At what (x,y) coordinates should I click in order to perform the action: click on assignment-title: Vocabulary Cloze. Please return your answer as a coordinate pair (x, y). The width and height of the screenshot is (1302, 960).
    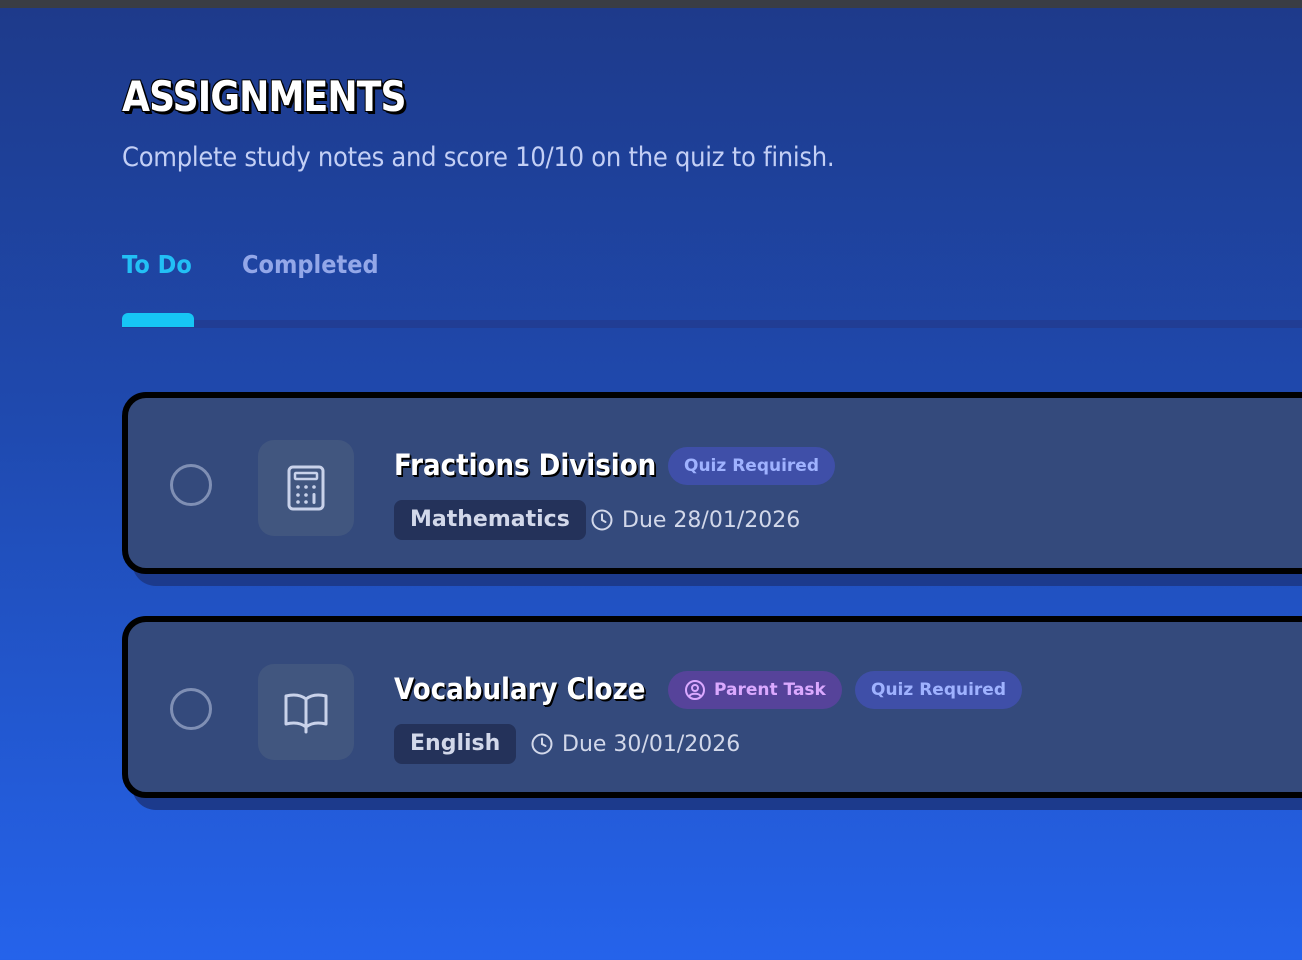
    Looking at the image, I should click on (520, 689).